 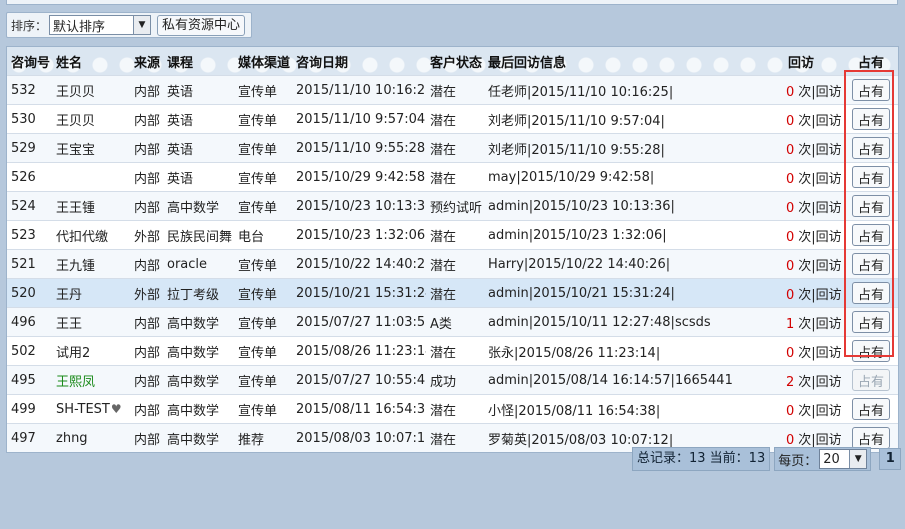 I want to click on cell-date: 2015/11/10 9:57:04, so click(x=361, y=119).